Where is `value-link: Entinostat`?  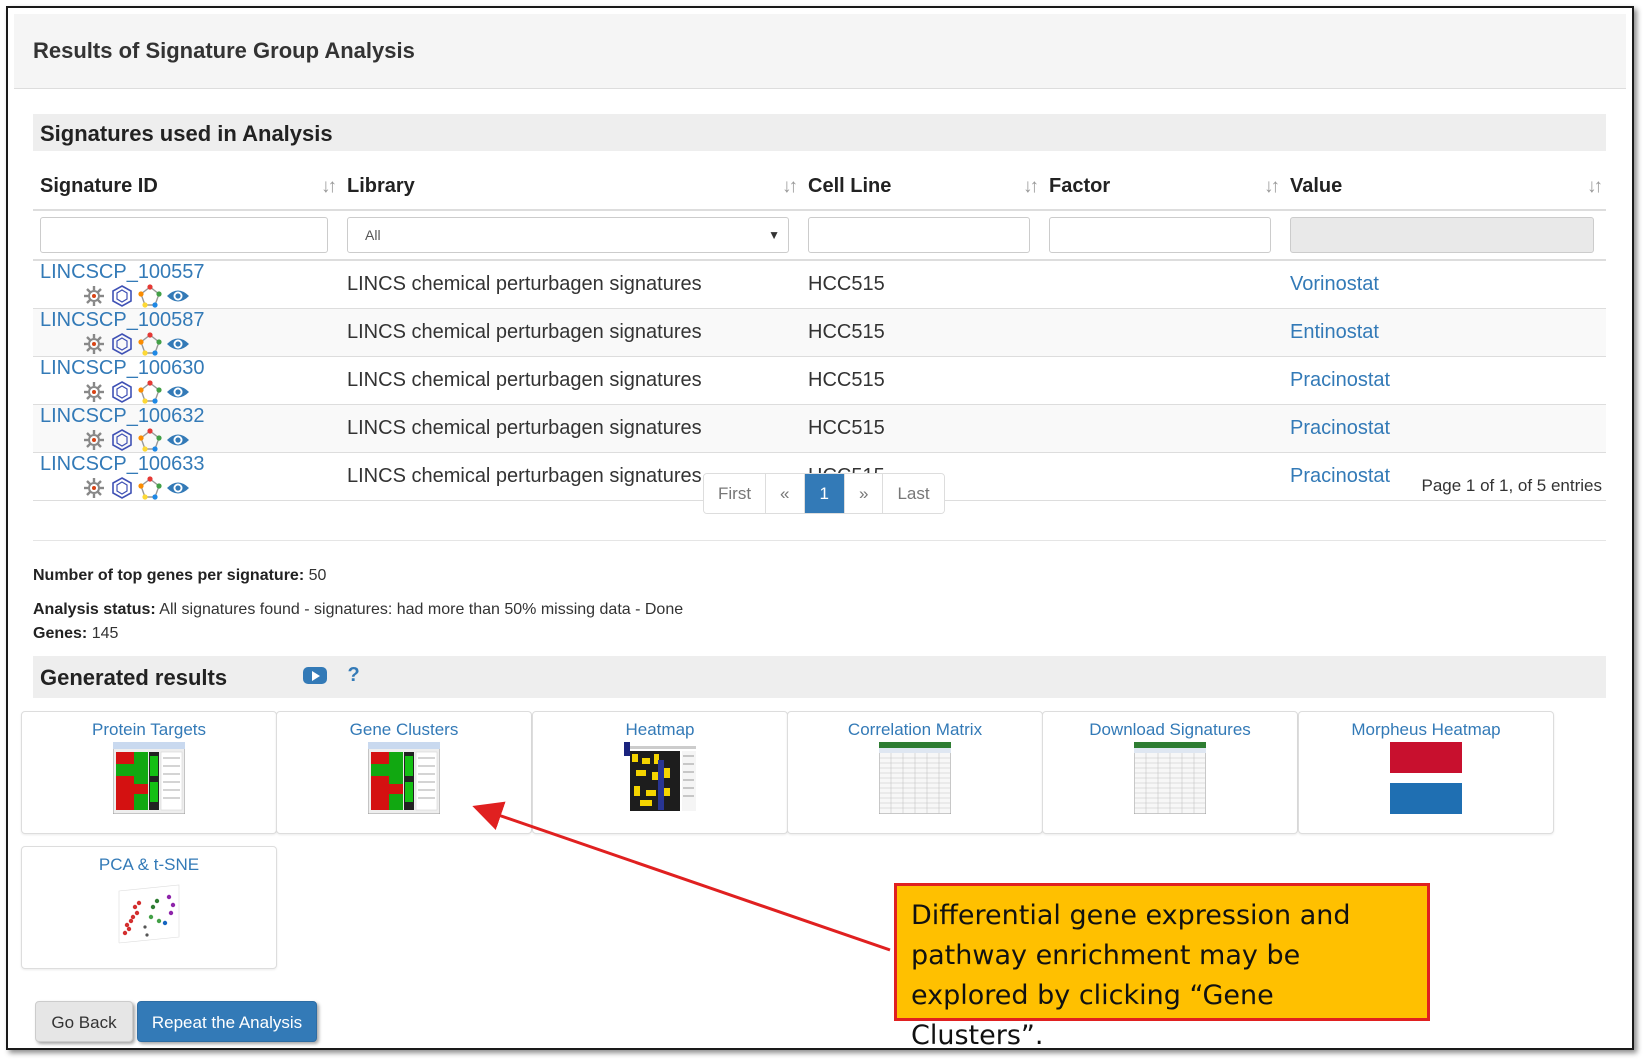 value-link: Entinostat is located at coordinates (1334, 332).